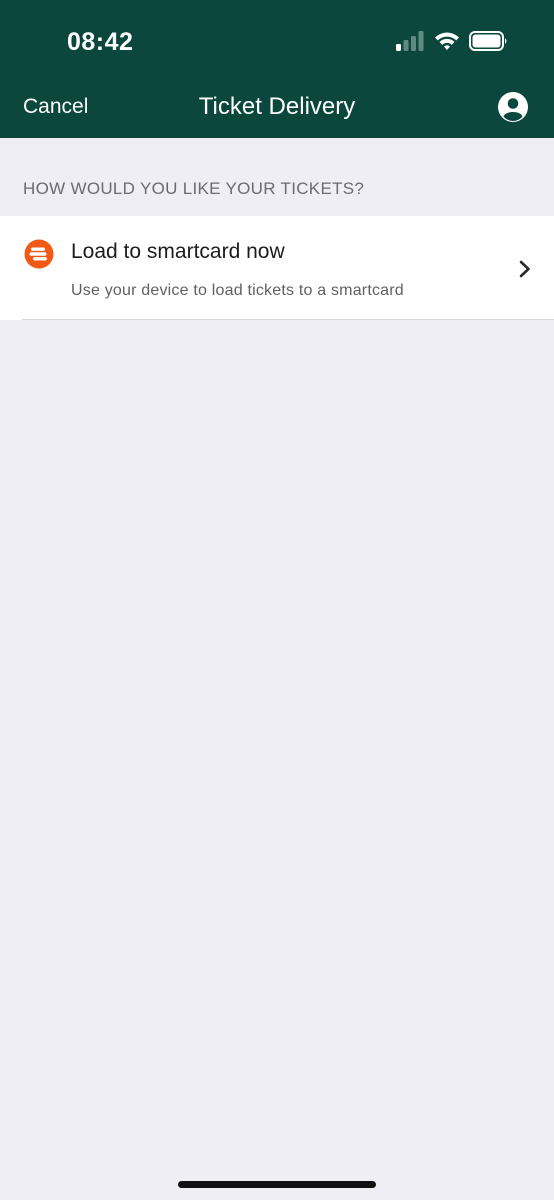 The image size is (554, 1200). I want to click on battery-icon, so click(488, 41).